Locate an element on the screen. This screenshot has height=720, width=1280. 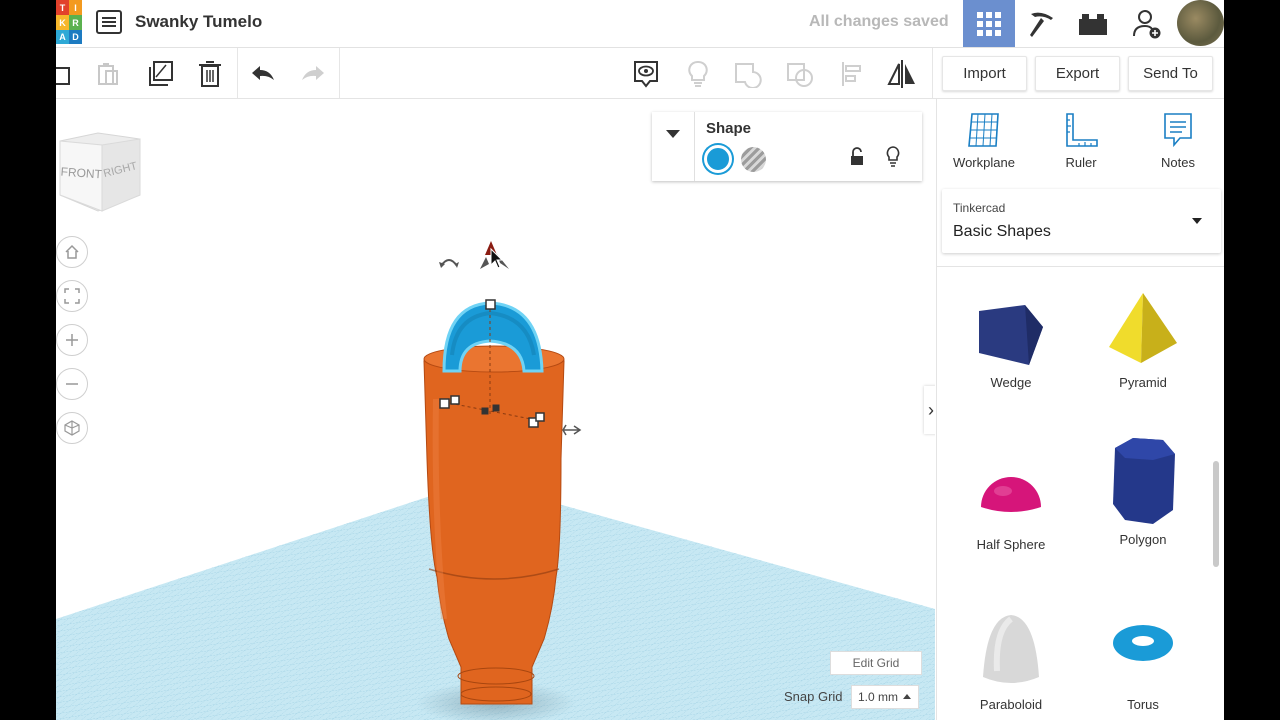
visibility-bulb-icon is located at coordinates (893, 157).